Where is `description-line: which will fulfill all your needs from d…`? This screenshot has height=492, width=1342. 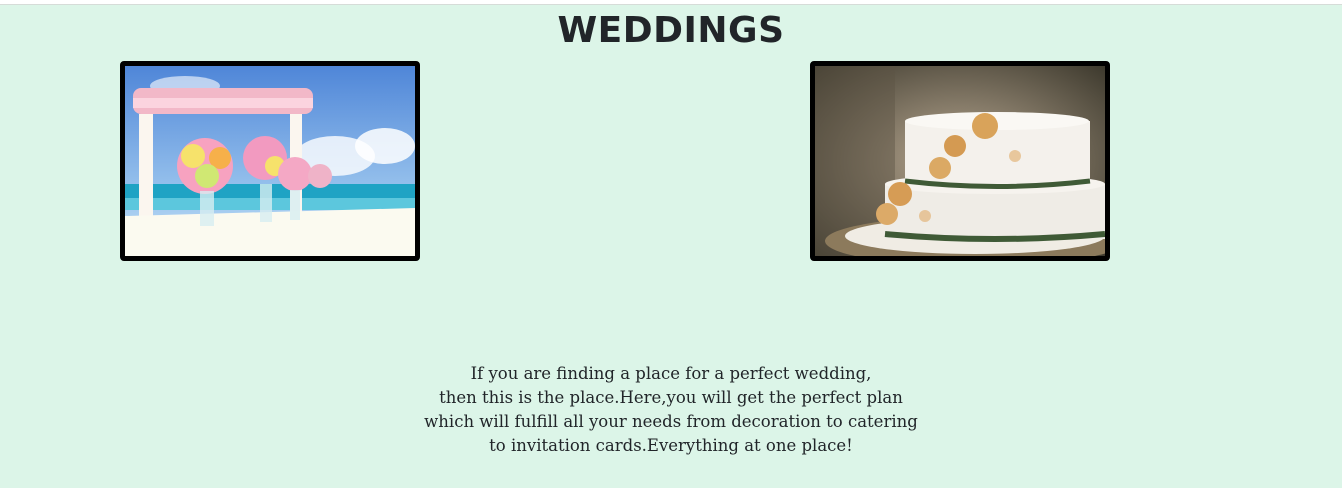 description-line: which will fulfill all your needs from d… is located at coordinates (671, 421).